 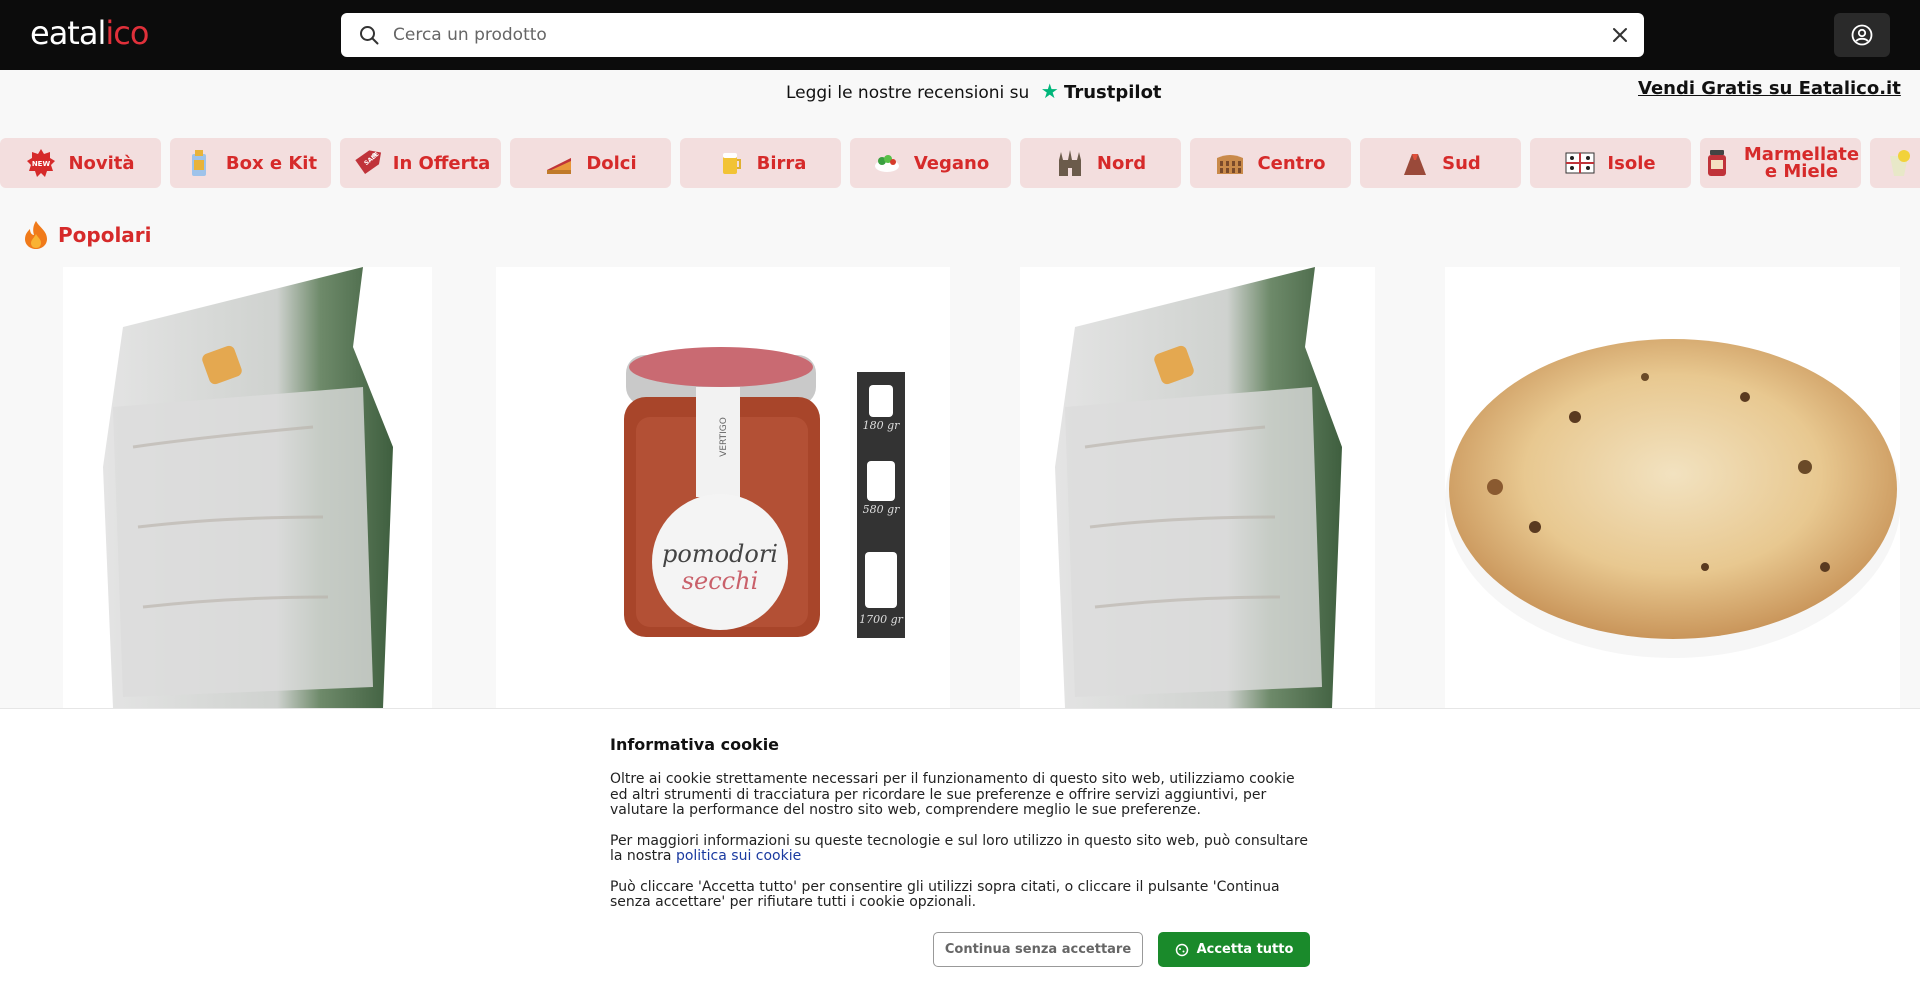 What do you see at coordinates (781, 163) in the screenshot?
I see `category-label: Birra` at bounding box center [781, 163].